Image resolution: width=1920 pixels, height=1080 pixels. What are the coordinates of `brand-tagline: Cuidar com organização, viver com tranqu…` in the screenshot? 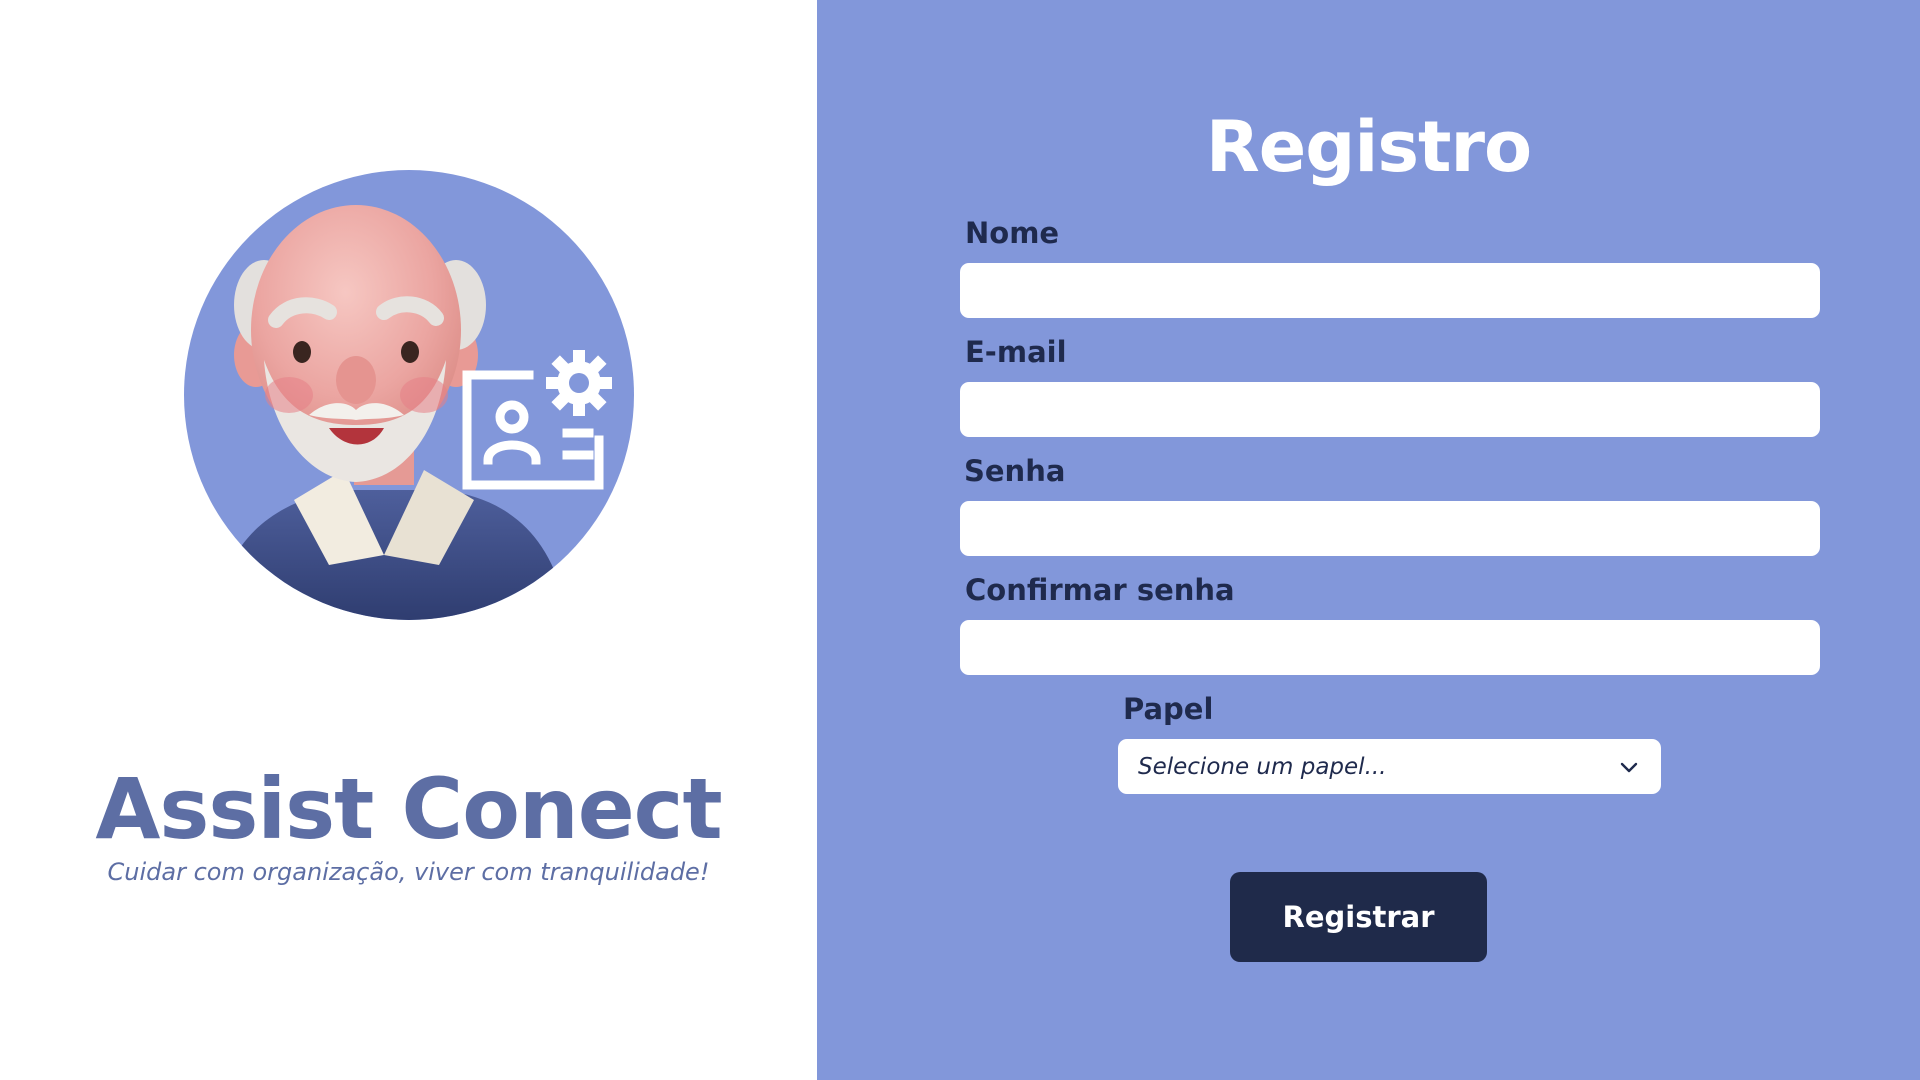 It's located at (408, 872).